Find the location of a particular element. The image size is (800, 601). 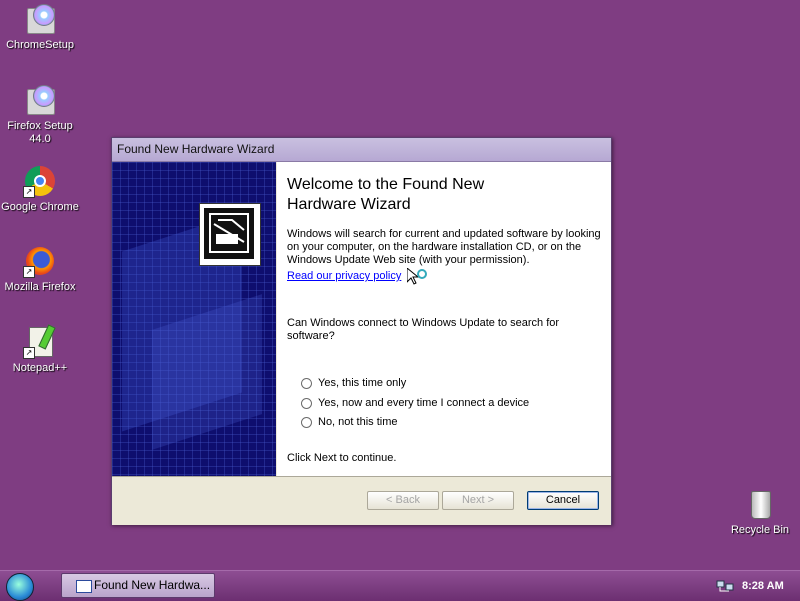

desktop-icon-firefox-setup: Firefox Setup 44.0 is located at coordinates (40, 114).